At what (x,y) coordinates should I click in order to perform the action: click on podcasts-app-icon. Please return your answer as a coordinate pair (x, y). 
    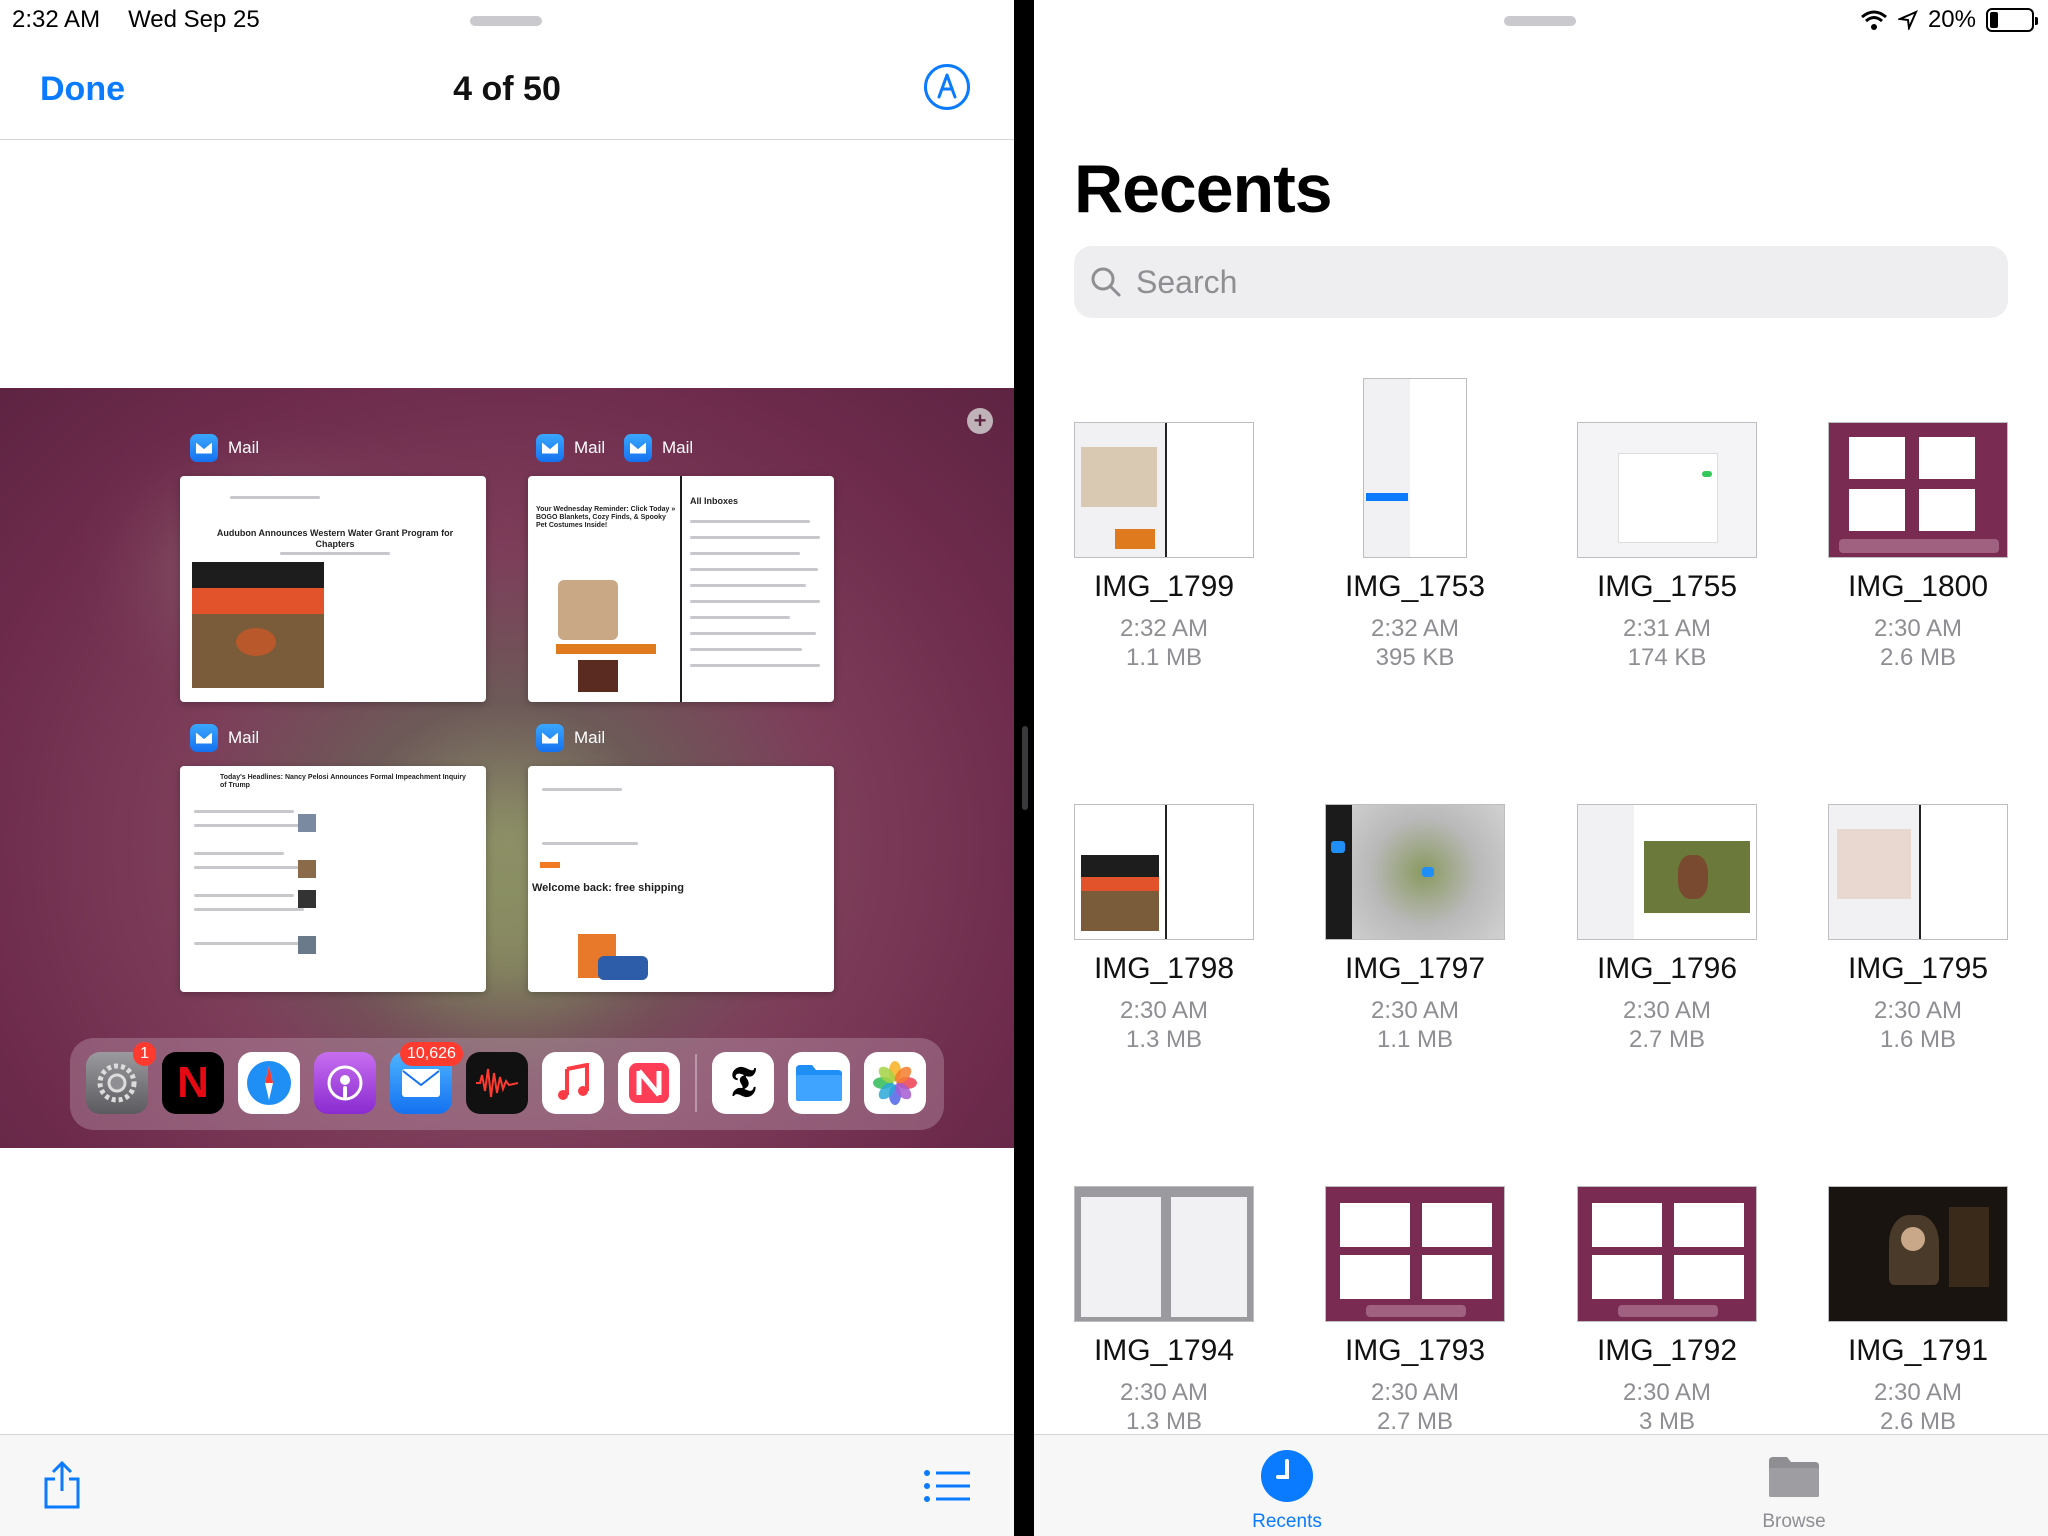
    Looking at the image, I should click on (345, 1083).